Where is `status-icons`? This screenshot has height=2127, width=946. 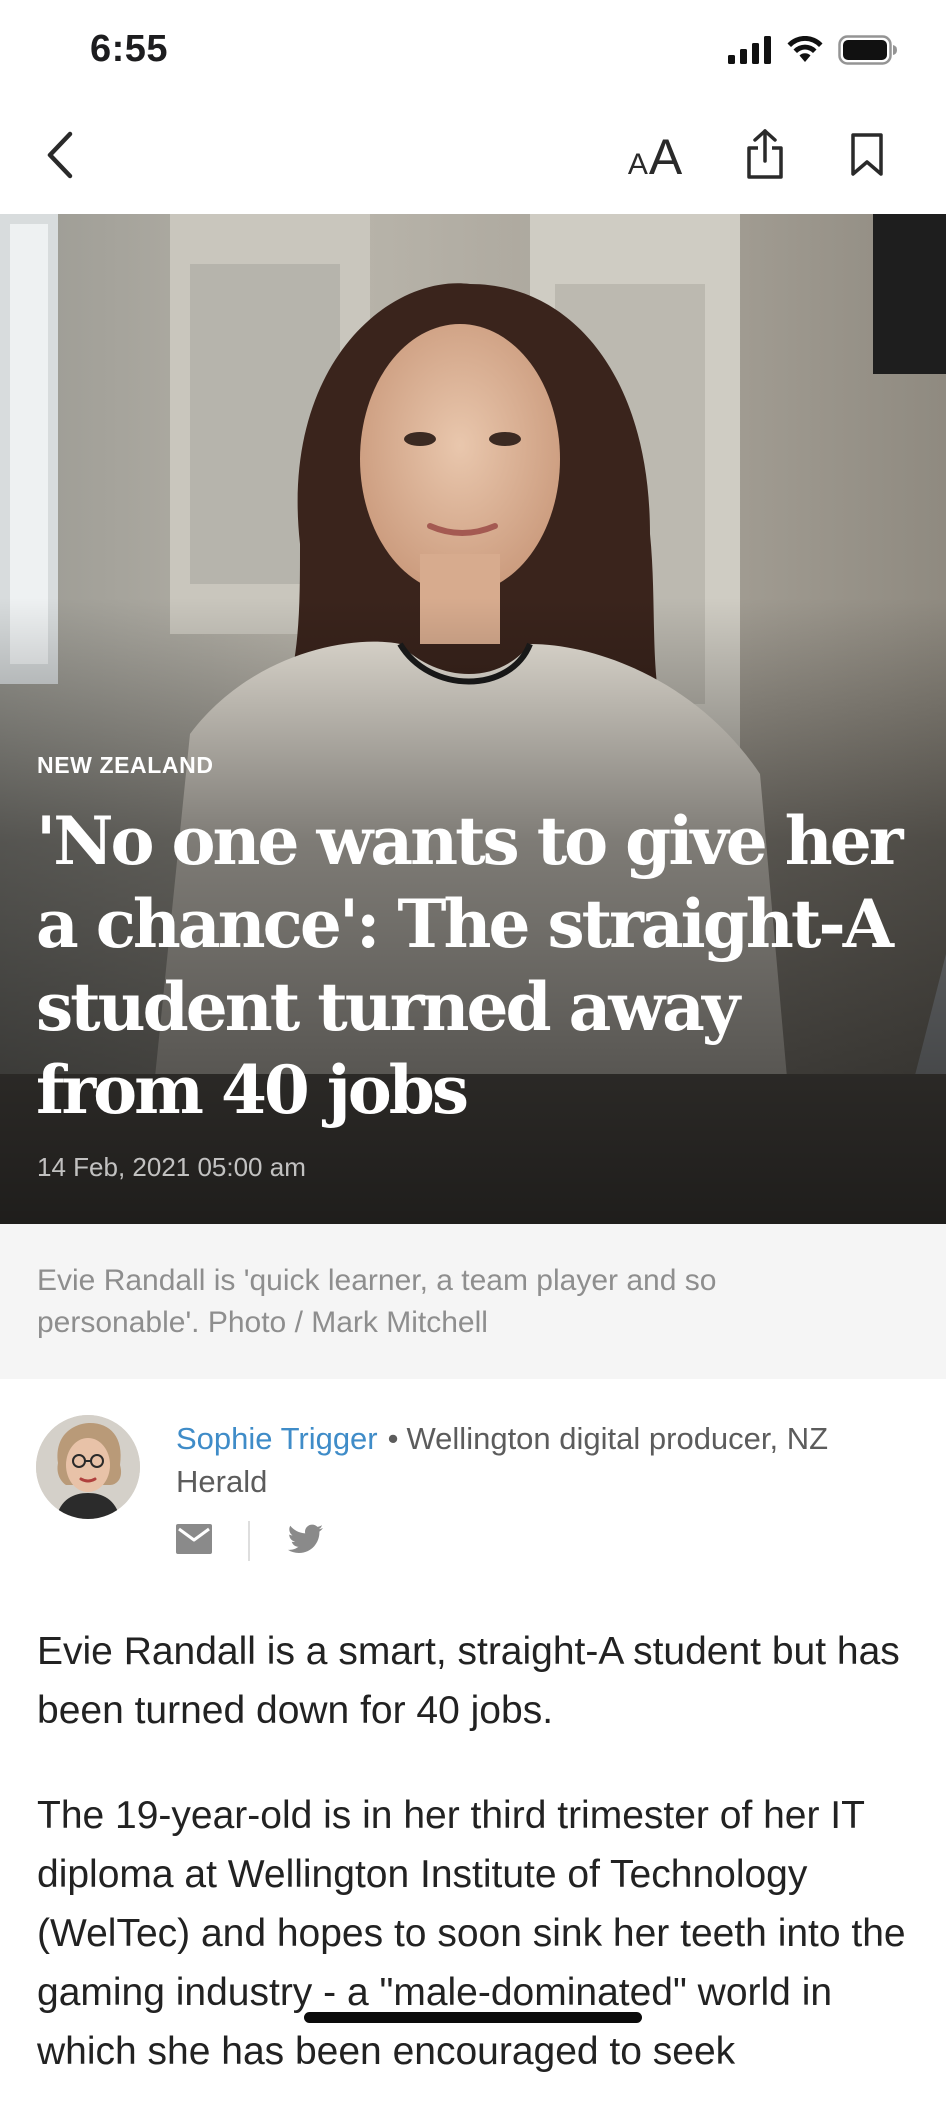
status-icons is located at coordinates (813, 52).